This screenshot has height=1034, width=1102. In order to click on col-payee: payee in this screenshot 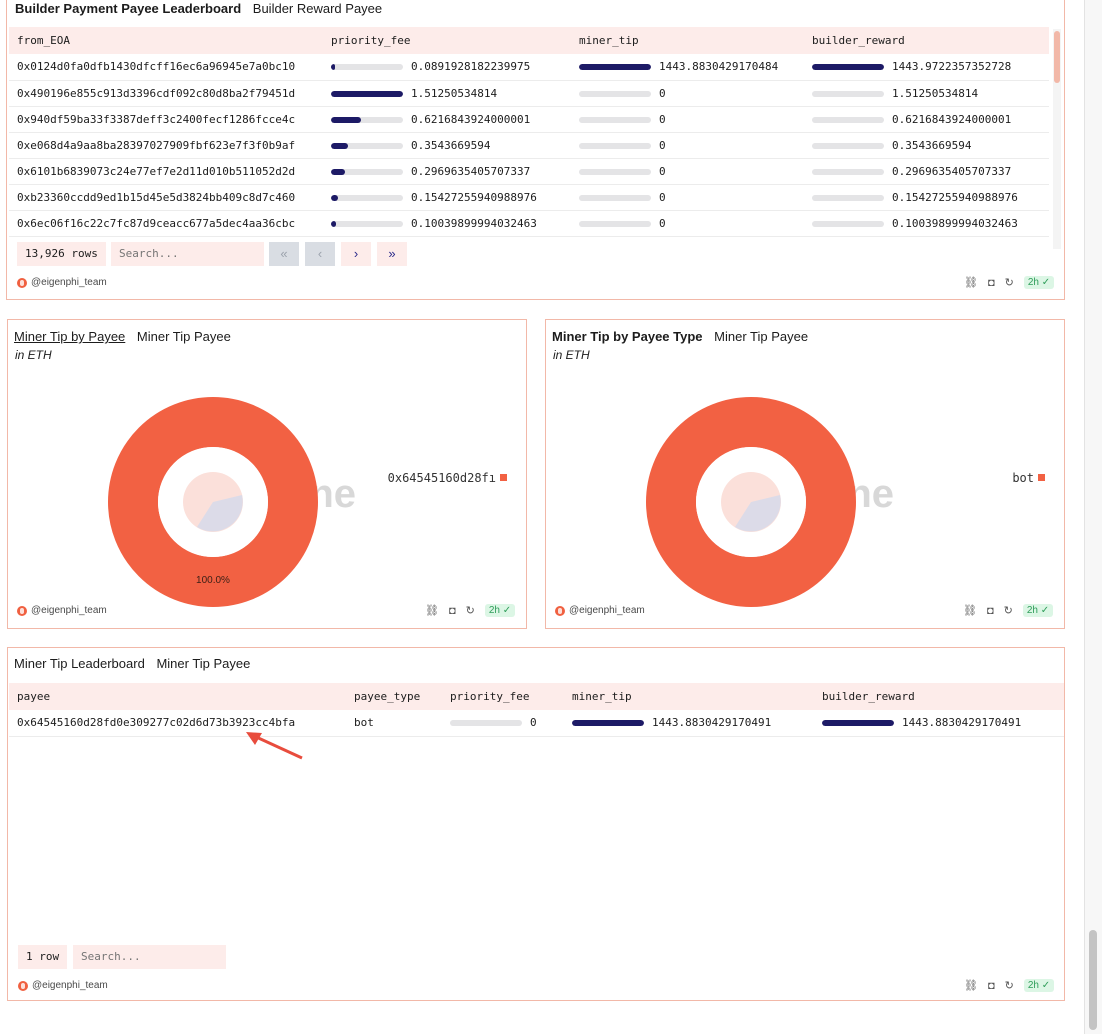, I will do `click(177, 696)`.